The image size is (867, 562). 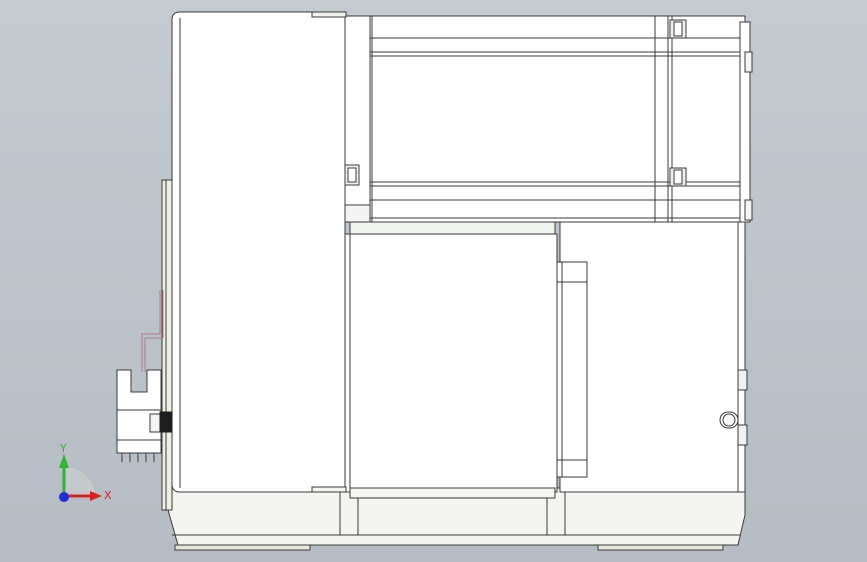 What do you see at coordinates (96, 496) in the screenshot?
I see `x-axis-arrow` at bounding box center [96, 496].